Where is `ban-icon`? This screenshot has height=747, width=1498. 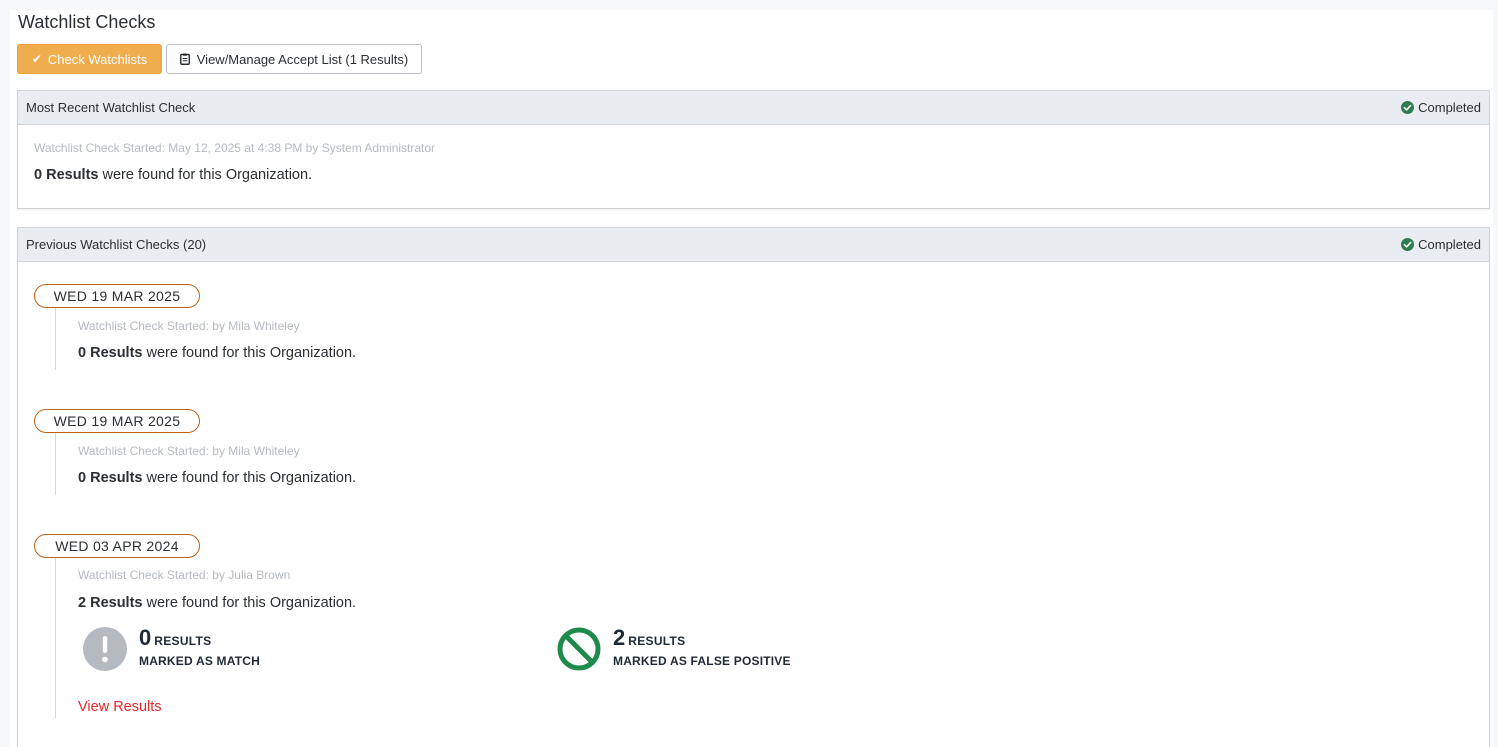 ban-icon is located at coordinates (579, 649).